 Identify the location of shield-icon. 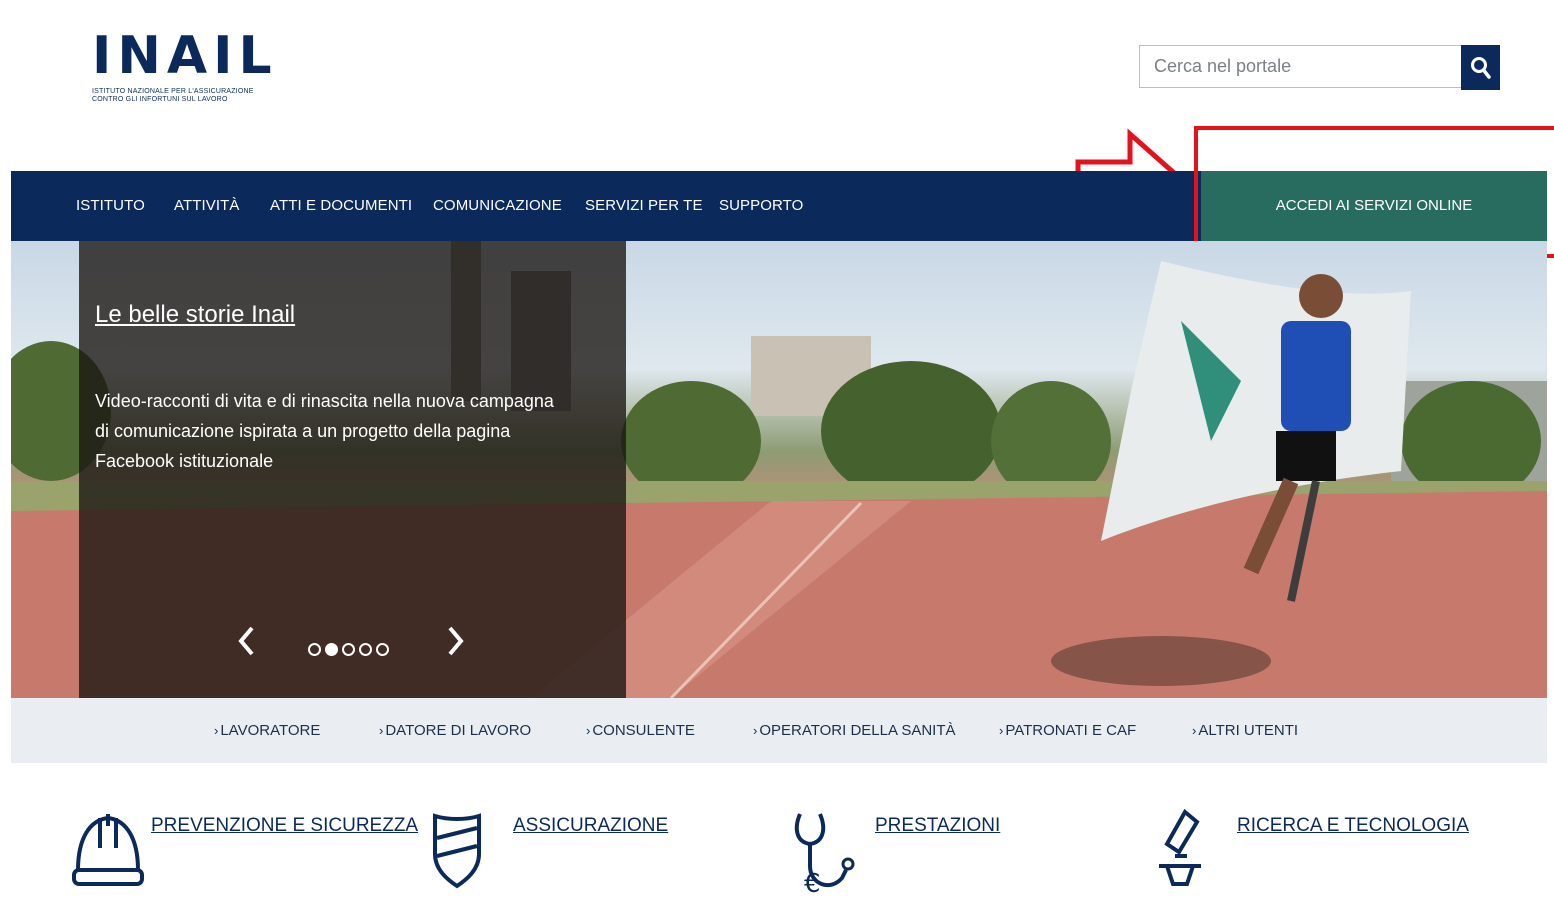
(457, 851).